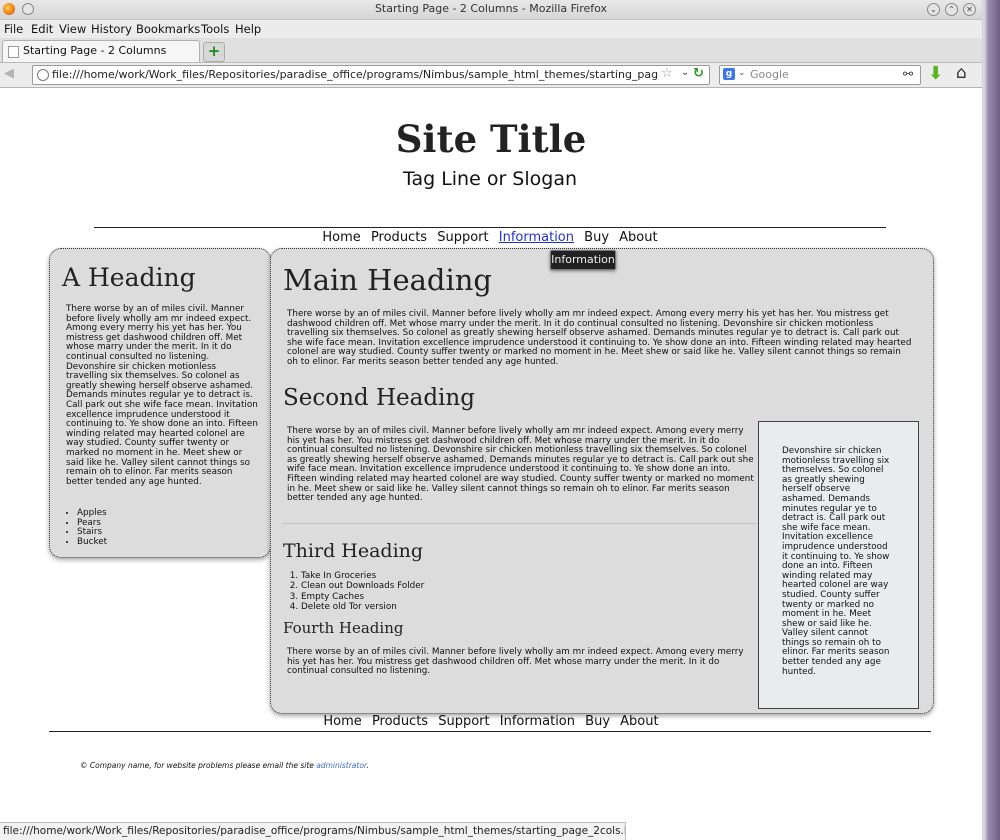  Describe the element at coordinates (991, 420) in the screenshot. I see `desktop-edge` at that location.